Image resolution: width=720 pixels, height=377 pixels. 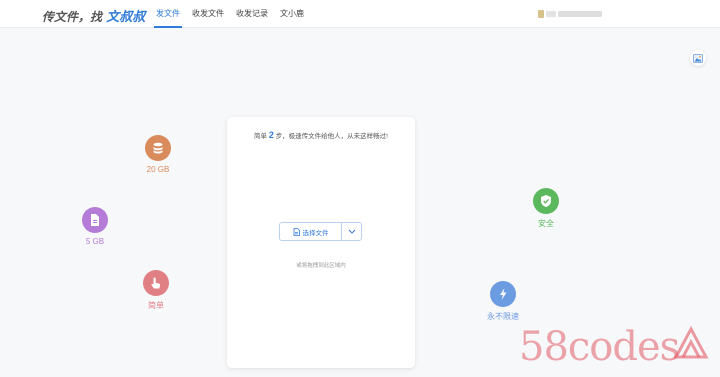 What do you see at coordinates (95, 241) in the screenshot?
I see `feature-file-size-label: 5 GB` at bounding box center [95, 241].